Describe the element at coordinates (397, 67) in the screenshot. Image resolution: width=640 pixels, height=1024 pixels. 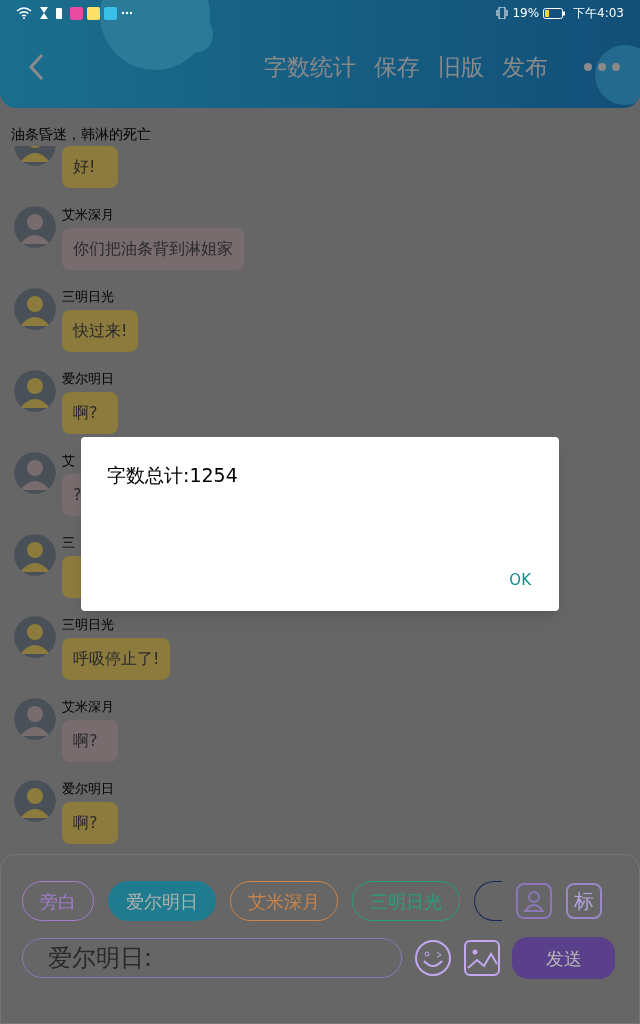
I see `header-action: 保存` at that location.